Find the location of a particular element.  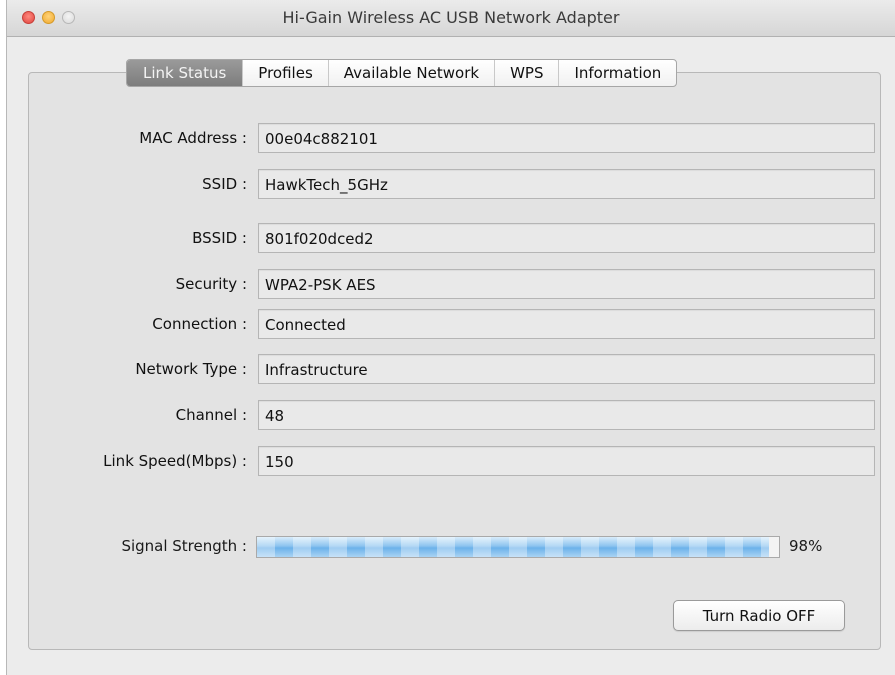

channel-row: Channel : 48 is located at coordinates (447, 415).